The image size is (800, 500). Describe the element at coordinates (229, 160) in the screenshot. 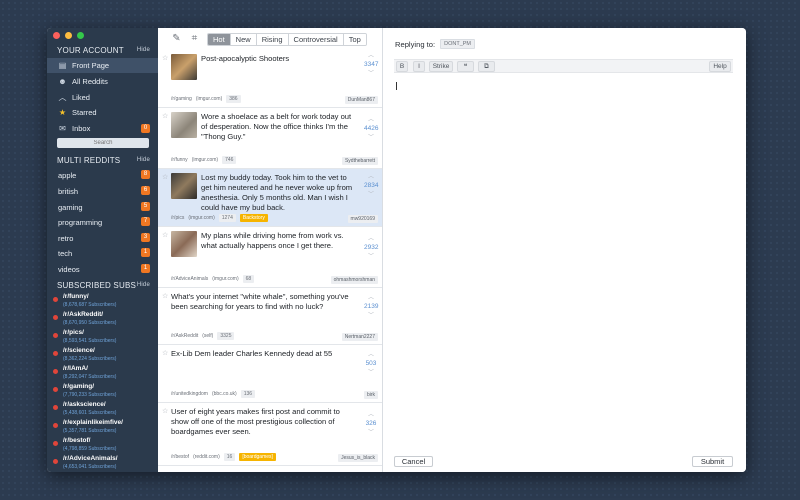

I see `post-comments: 746` at that location.